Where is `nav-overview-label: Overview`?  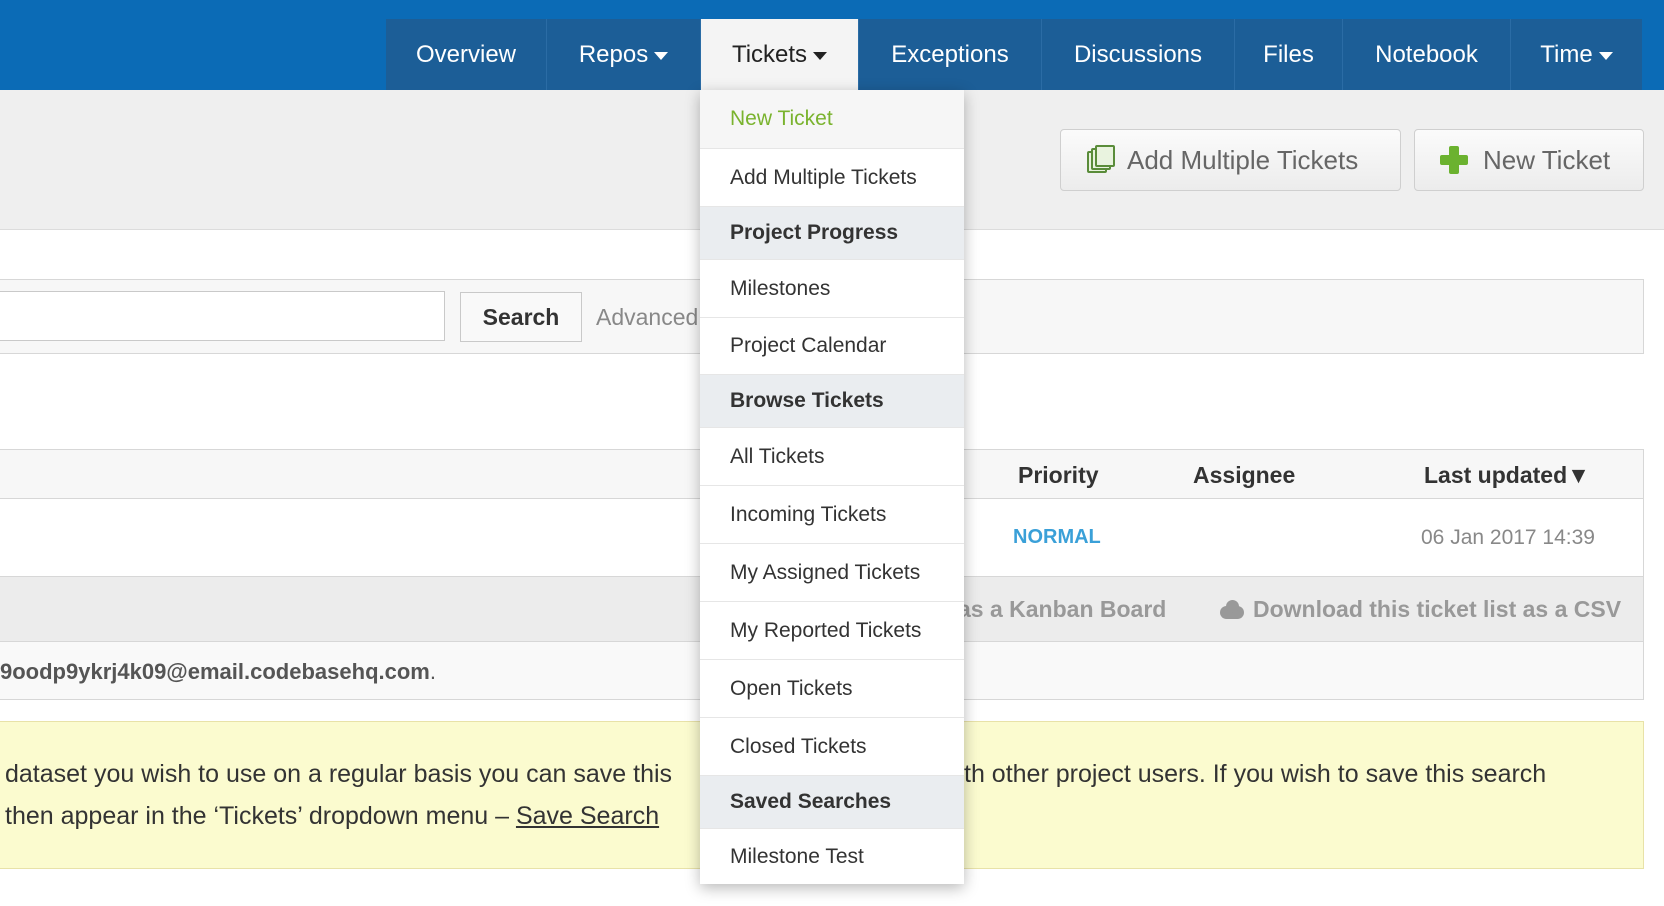
nav-overview-label: Overview is located at coordinates (466, 54).